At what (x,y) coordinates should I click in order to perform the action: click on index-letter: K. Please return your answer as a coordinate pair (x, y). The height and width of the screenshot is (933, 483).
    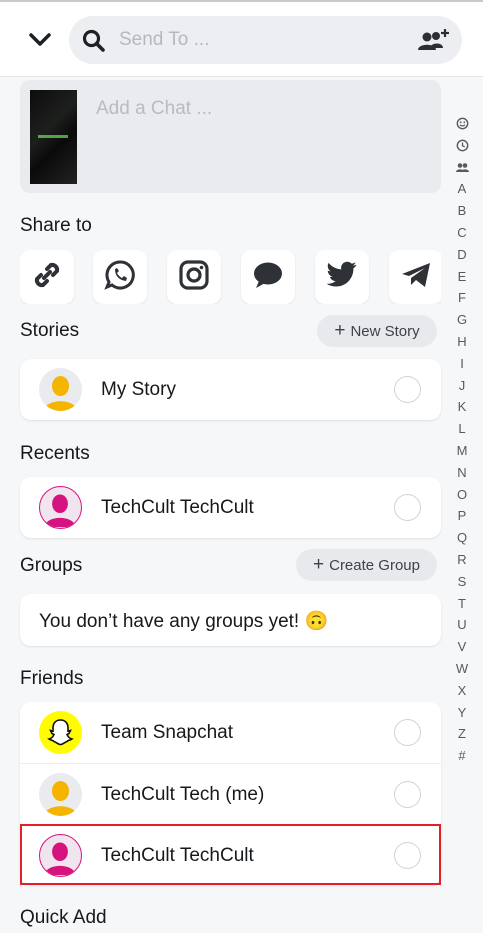
    Looking at the image, I should click on (462, 407).